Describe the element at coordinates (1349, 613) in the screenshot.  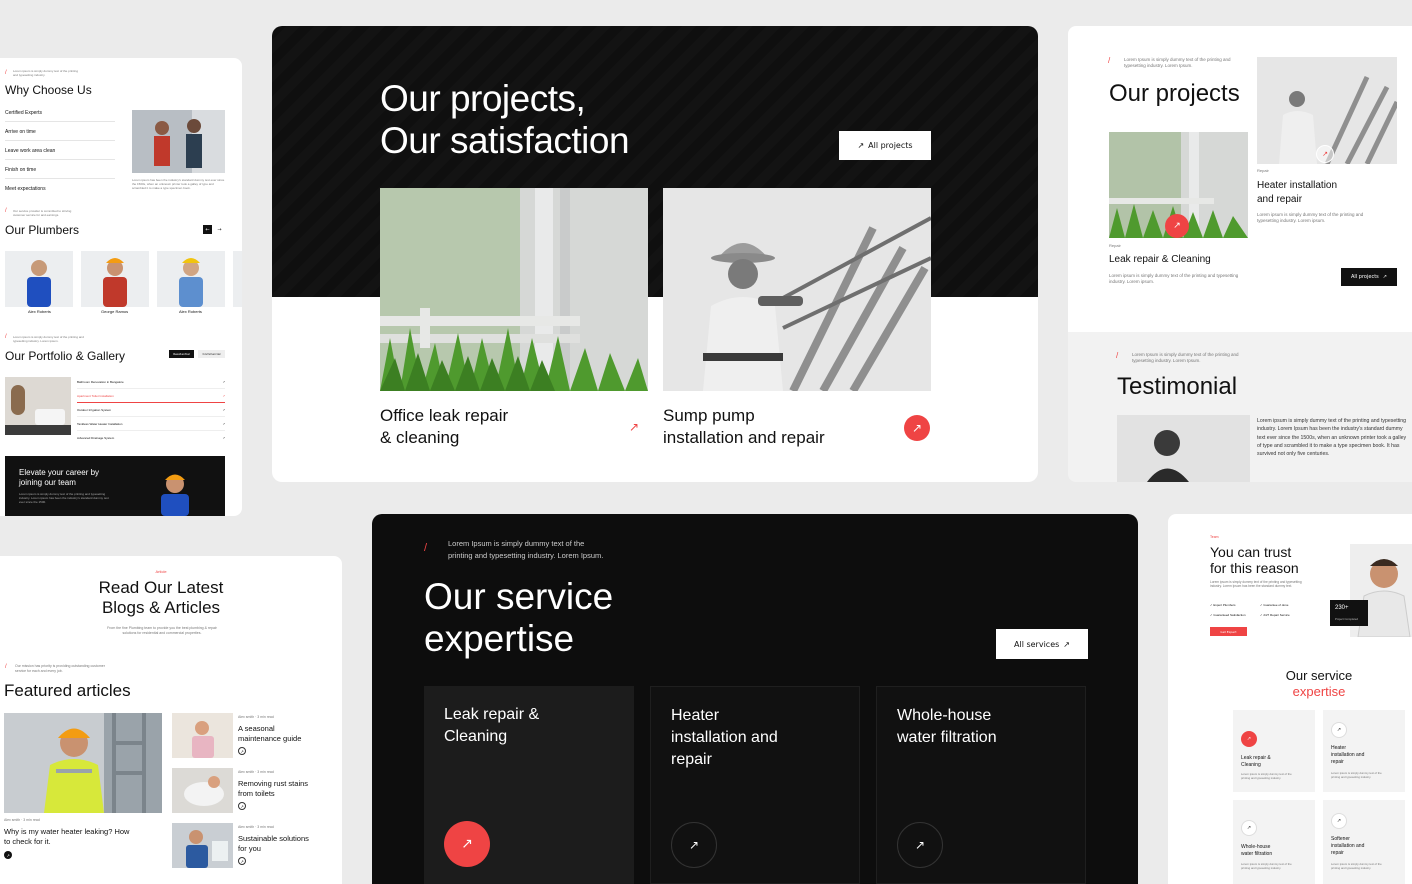
I see `stat-badge: 230+ Project Completed` at that location.